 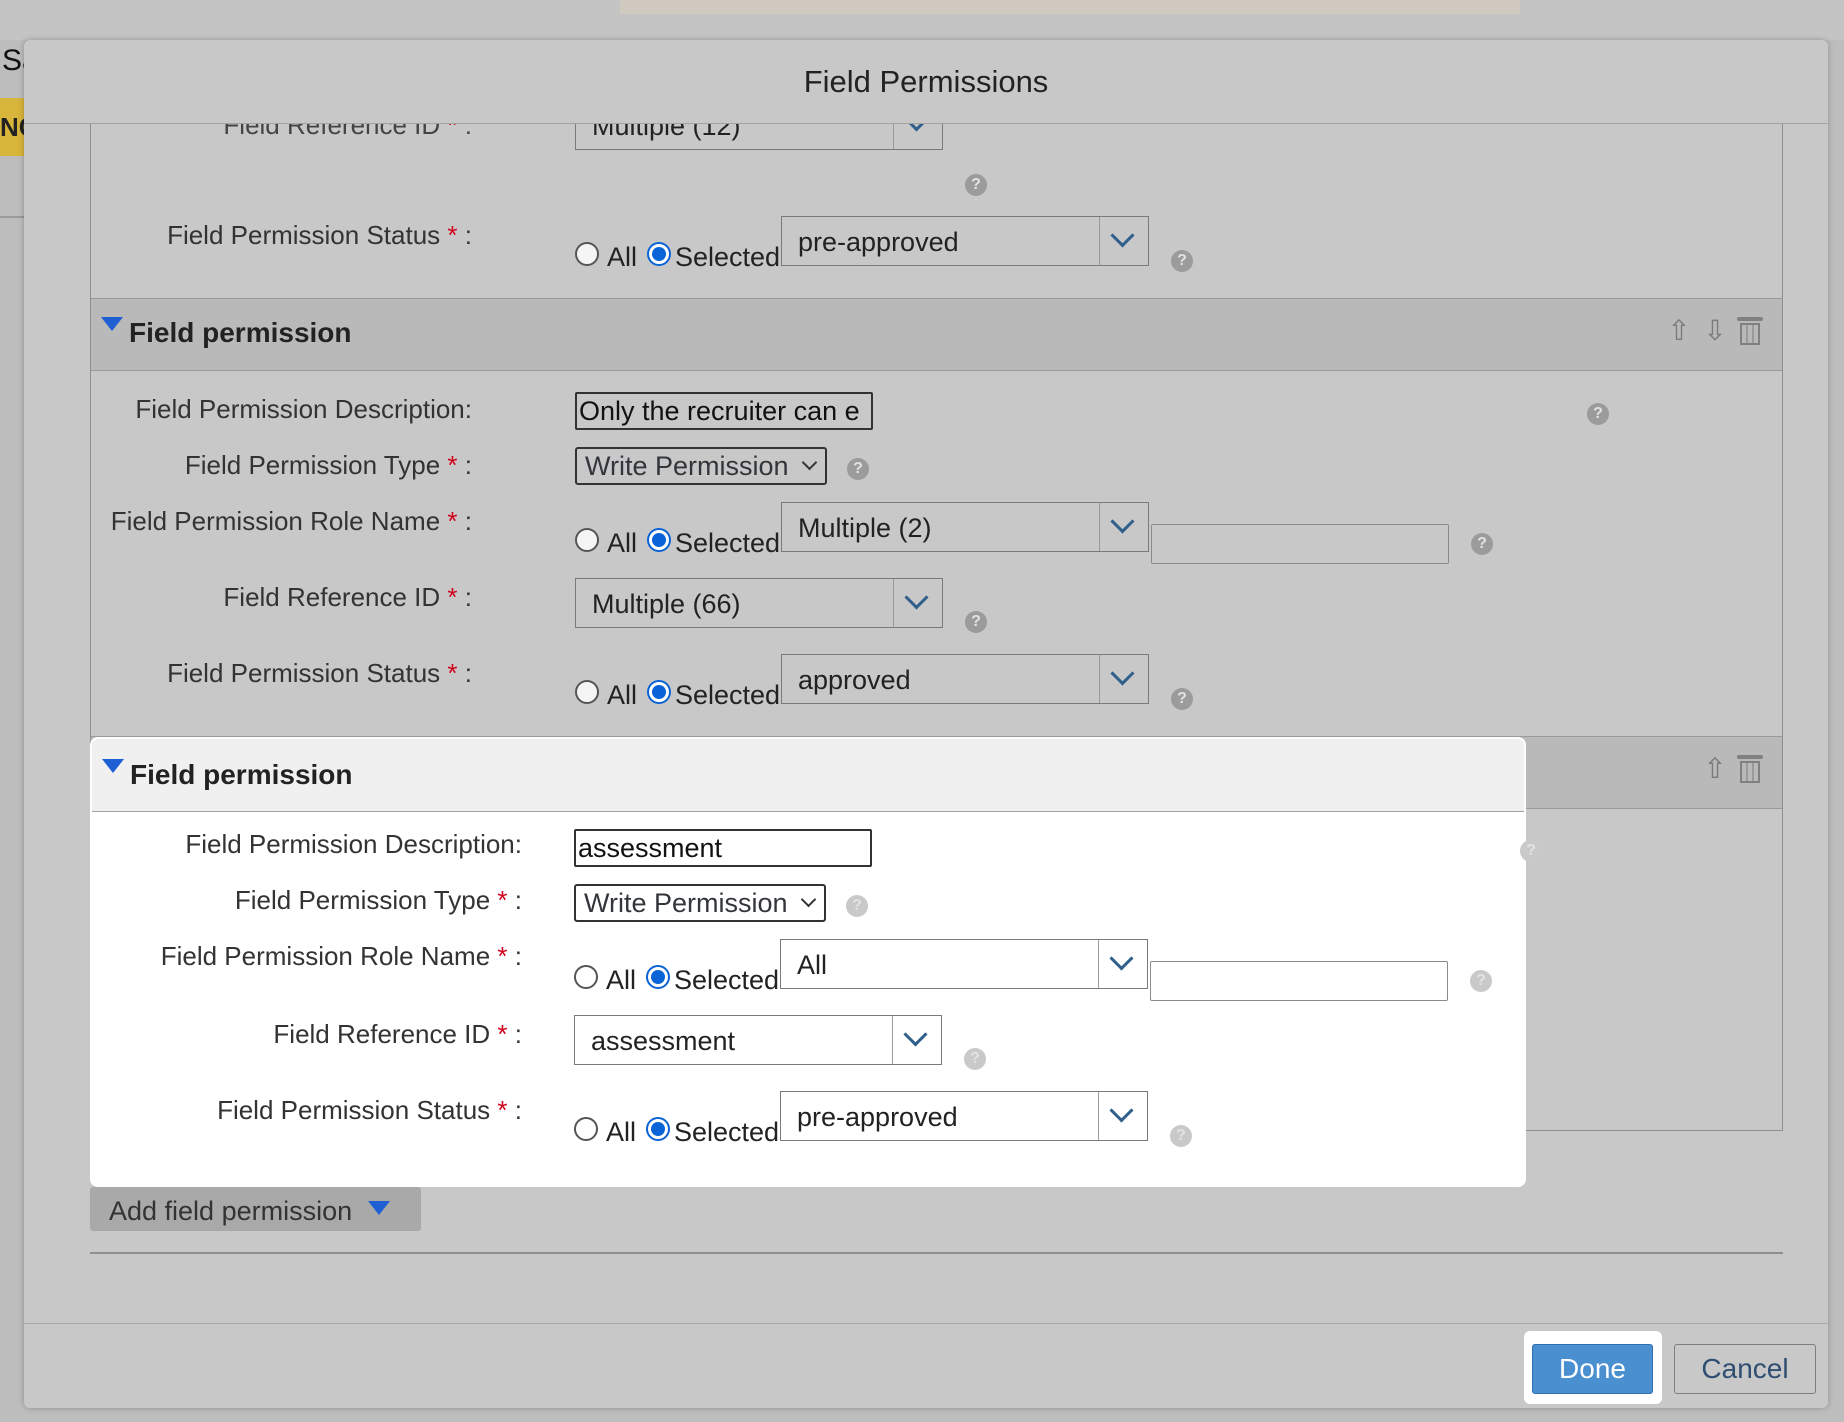 What do you see at coordinates (758, 1040) in the screenshot?
I see `reference-id-combo: assessment` at bounding box center [758, 1040].